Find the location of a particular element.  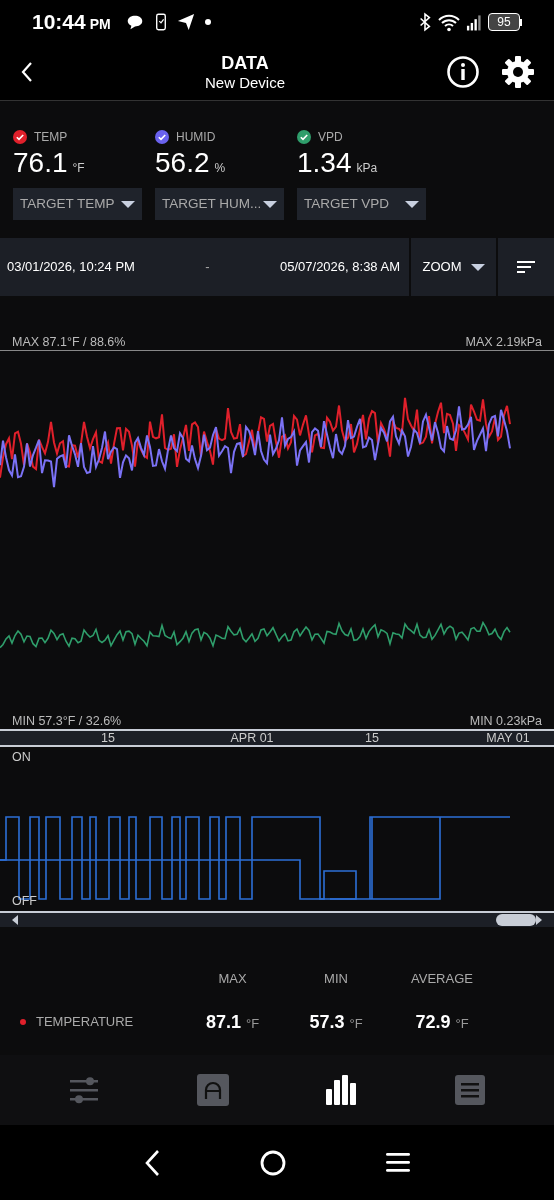

metric-value: 1.34 is located at coordinates (324, 163).